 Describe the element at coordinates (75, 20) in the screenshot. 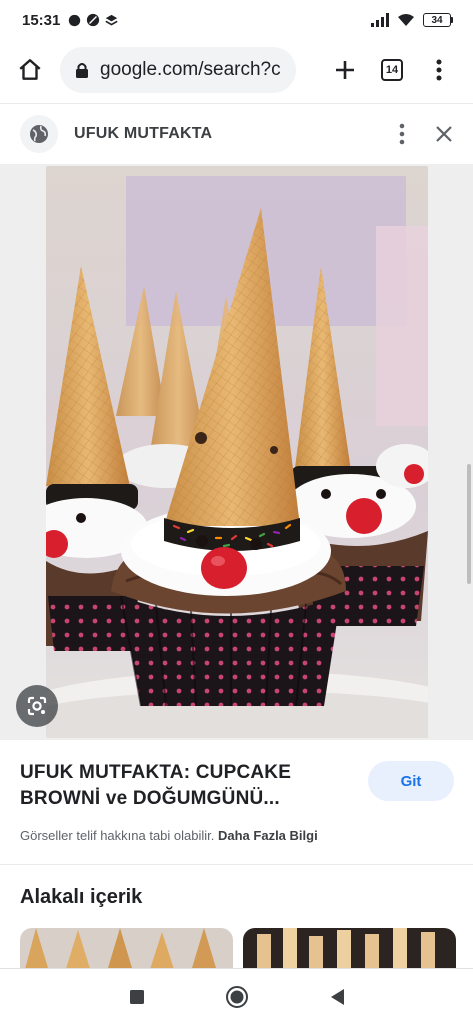

I see `whatsapp-icon` at that location.